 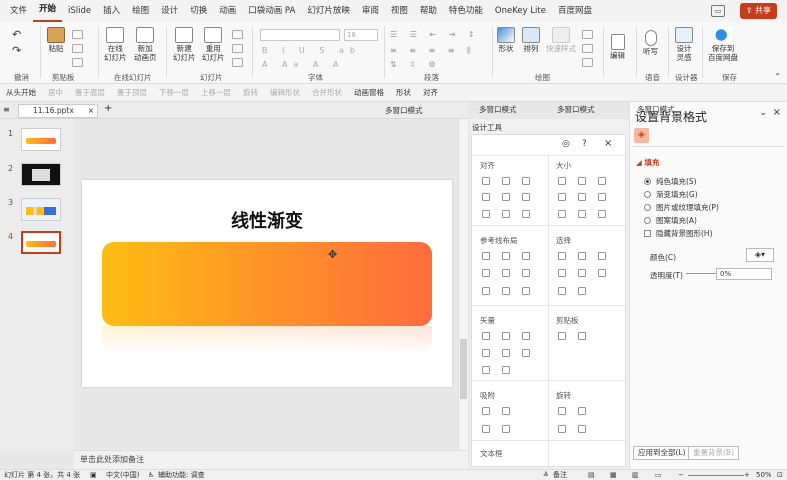 I want to click on save-baidu-button: 保存到 百度网盘, so click(x=723, y=44).